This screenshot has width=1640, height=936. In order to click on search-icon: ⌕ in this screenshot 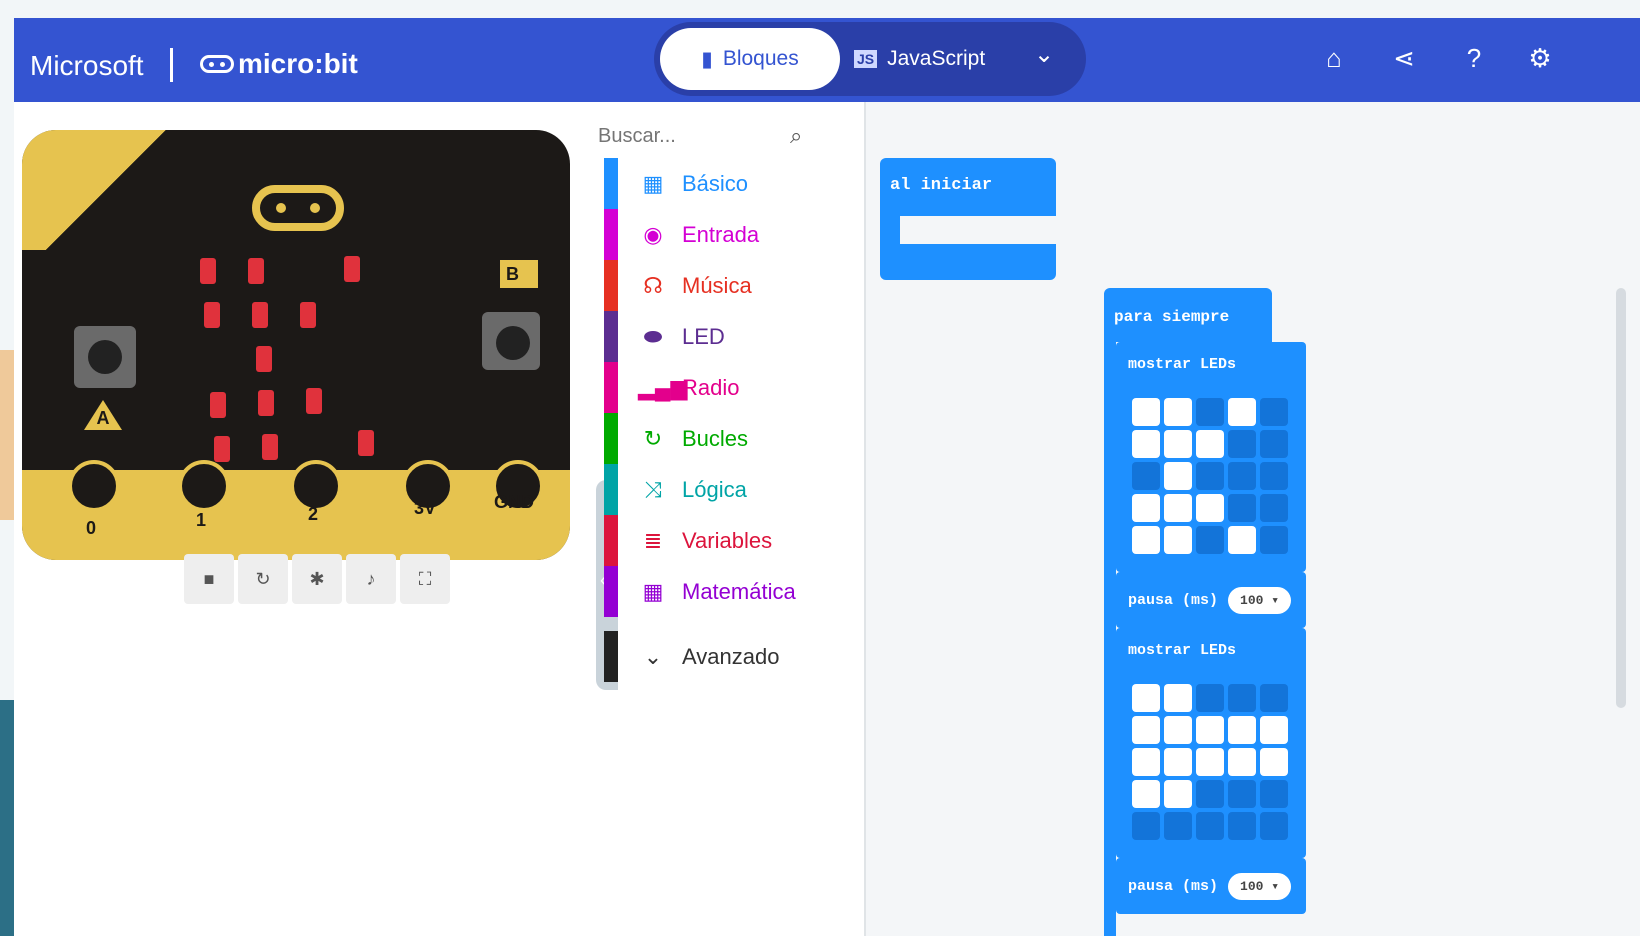, I will do `click(796, 136)`.